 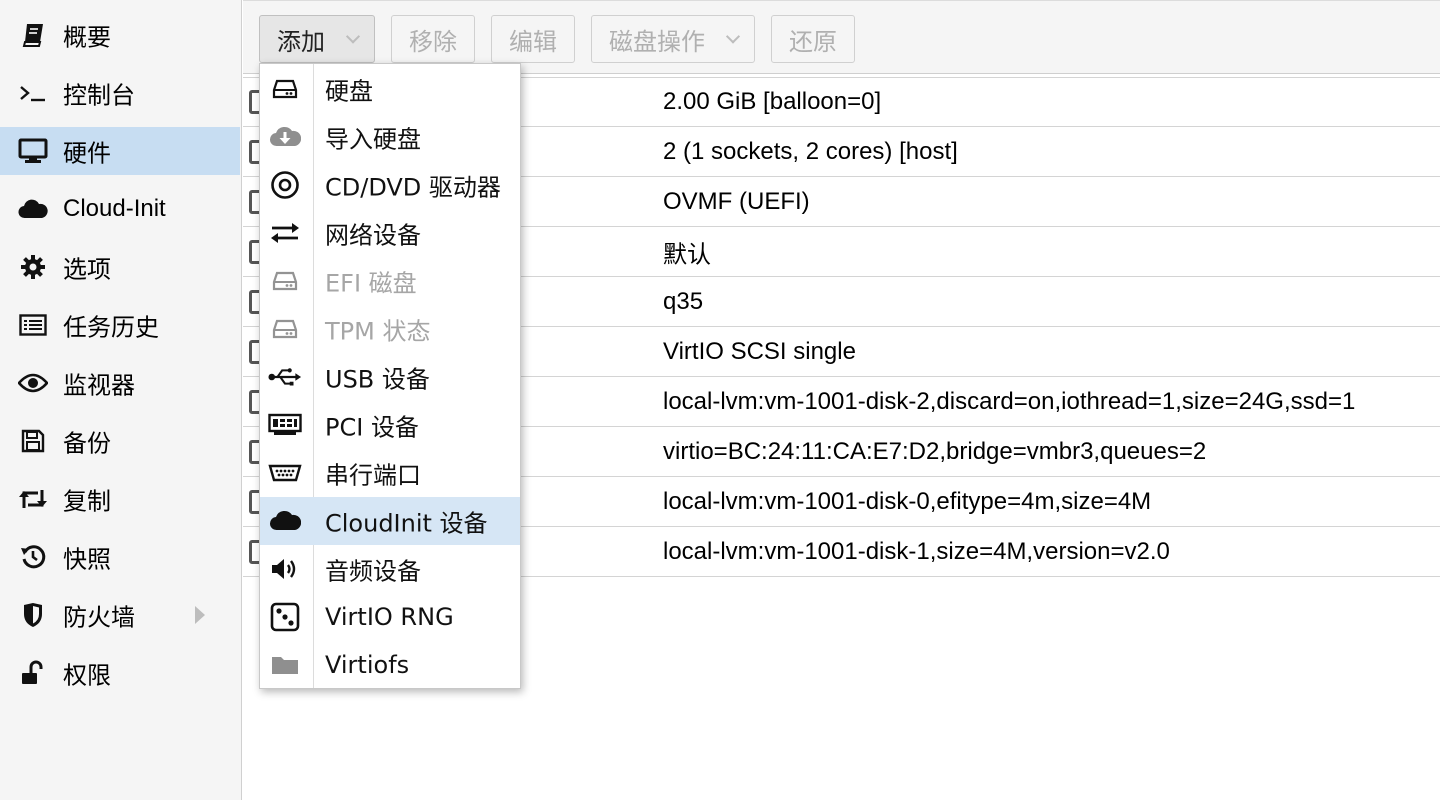 I want to click on sidebar-item-label: 监视器, so click(x=99, y=385).